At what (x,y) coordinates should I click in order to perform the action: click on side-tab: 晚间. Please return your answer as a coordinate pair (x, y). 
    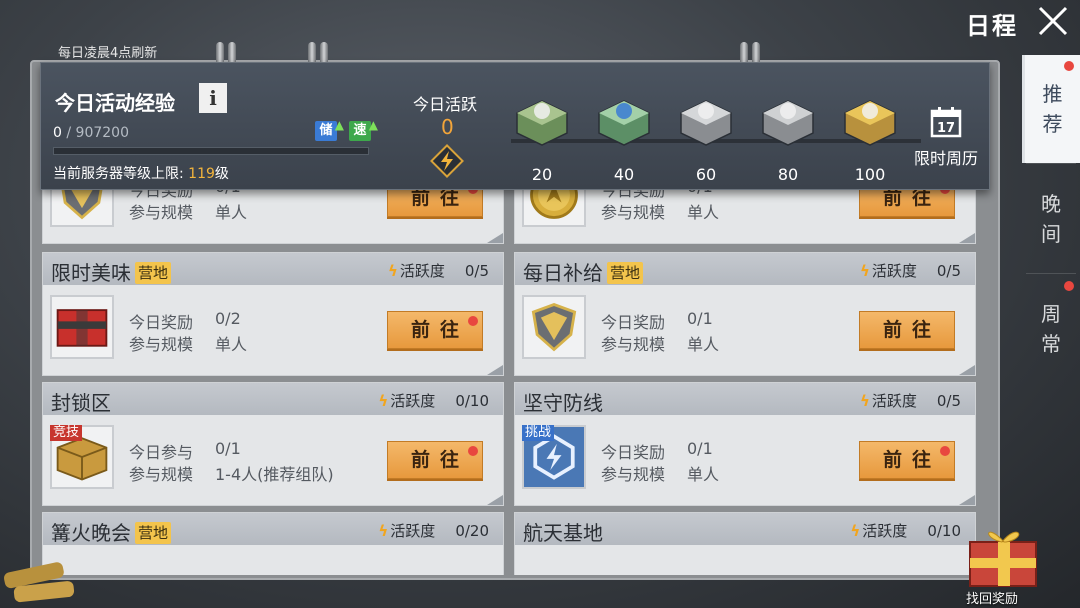
    Looking at the image, I should click on (1051, 219).